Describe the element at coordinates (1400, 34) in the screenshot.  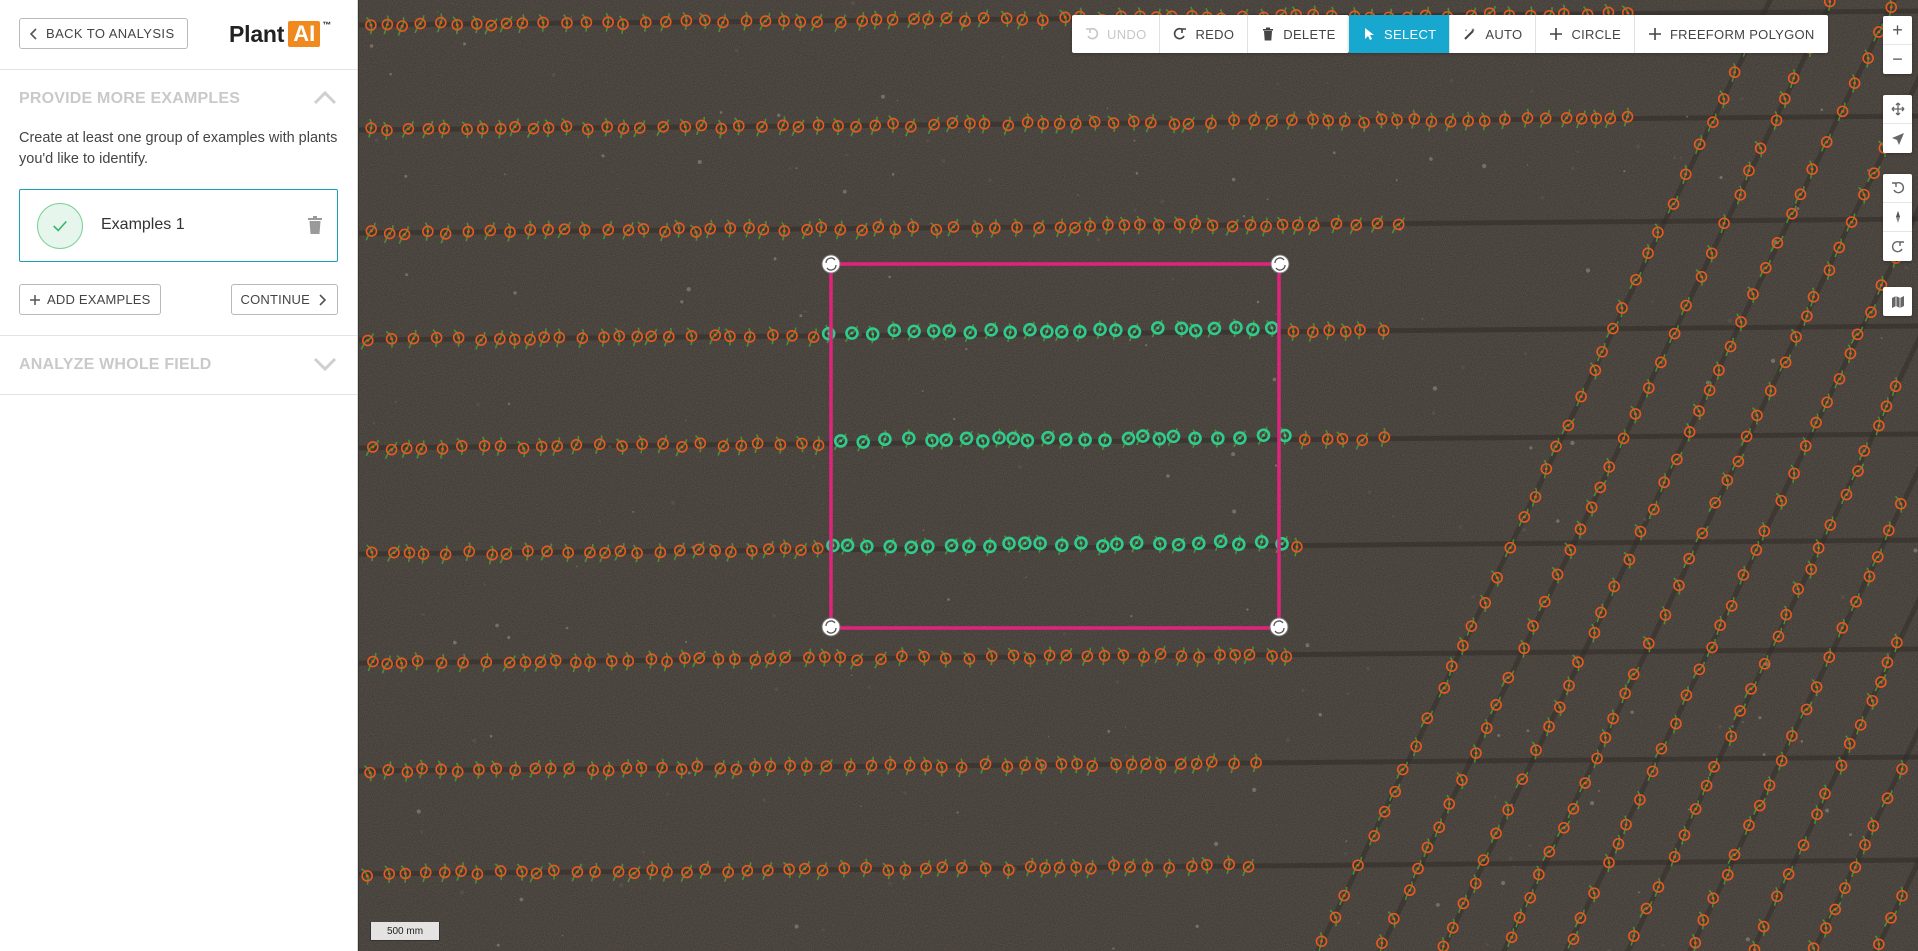
I see `select-tool-button: SELECT` at that location.